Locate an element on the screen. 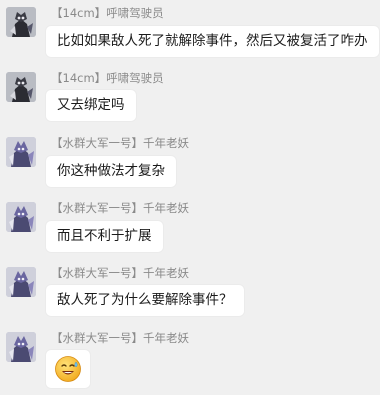 The image size is (380, 395). message-bubble: 又去绑定吗 is located at coordinates (91, 105).